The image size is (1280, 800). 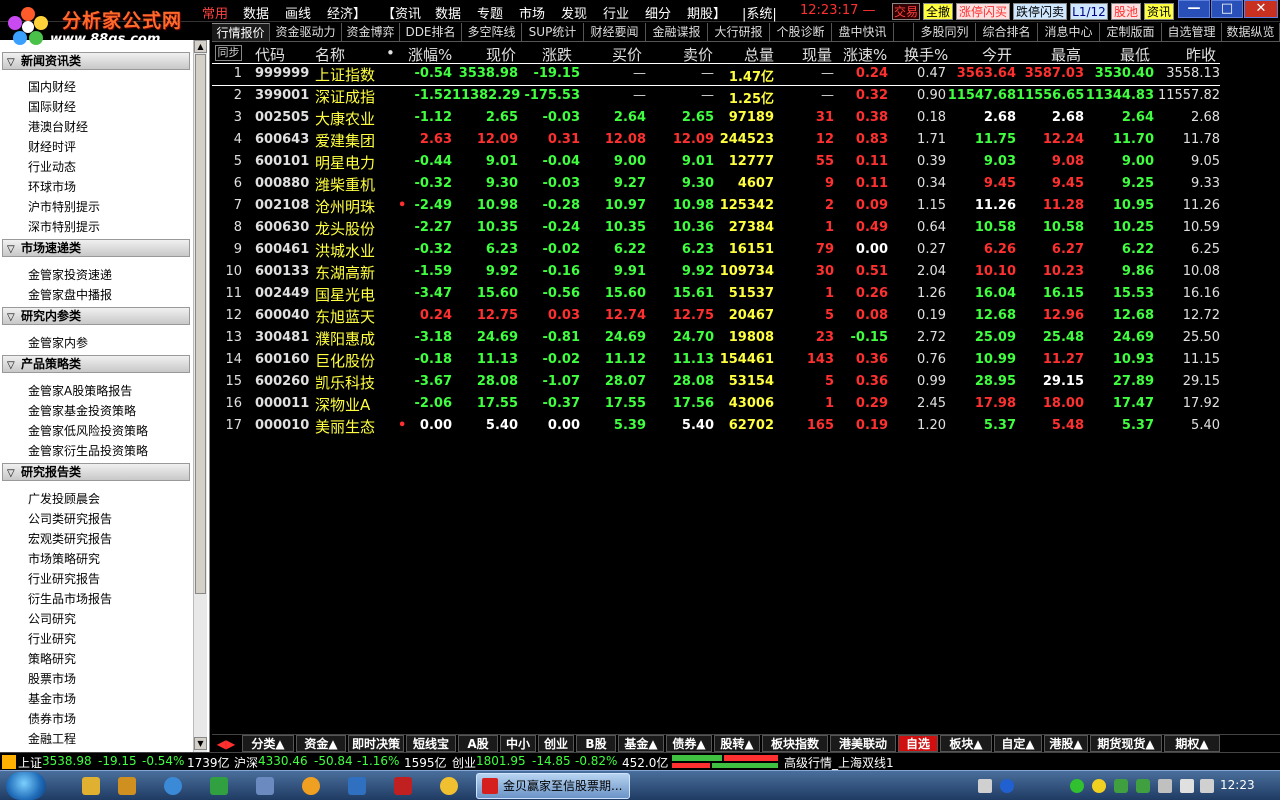 I want to click on sync-button: 同步, so click(x=228, y=53).